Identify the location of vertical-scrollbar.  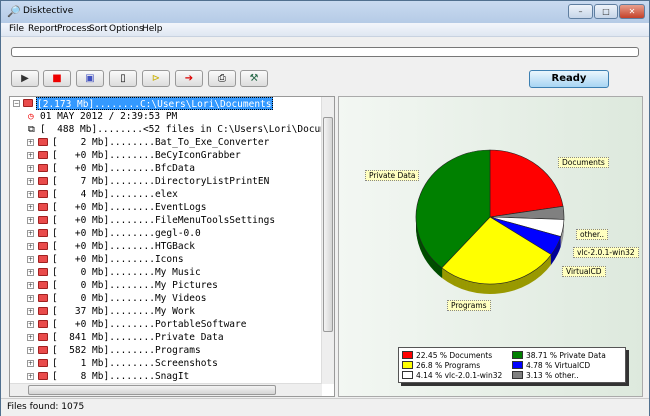
(327, 240).